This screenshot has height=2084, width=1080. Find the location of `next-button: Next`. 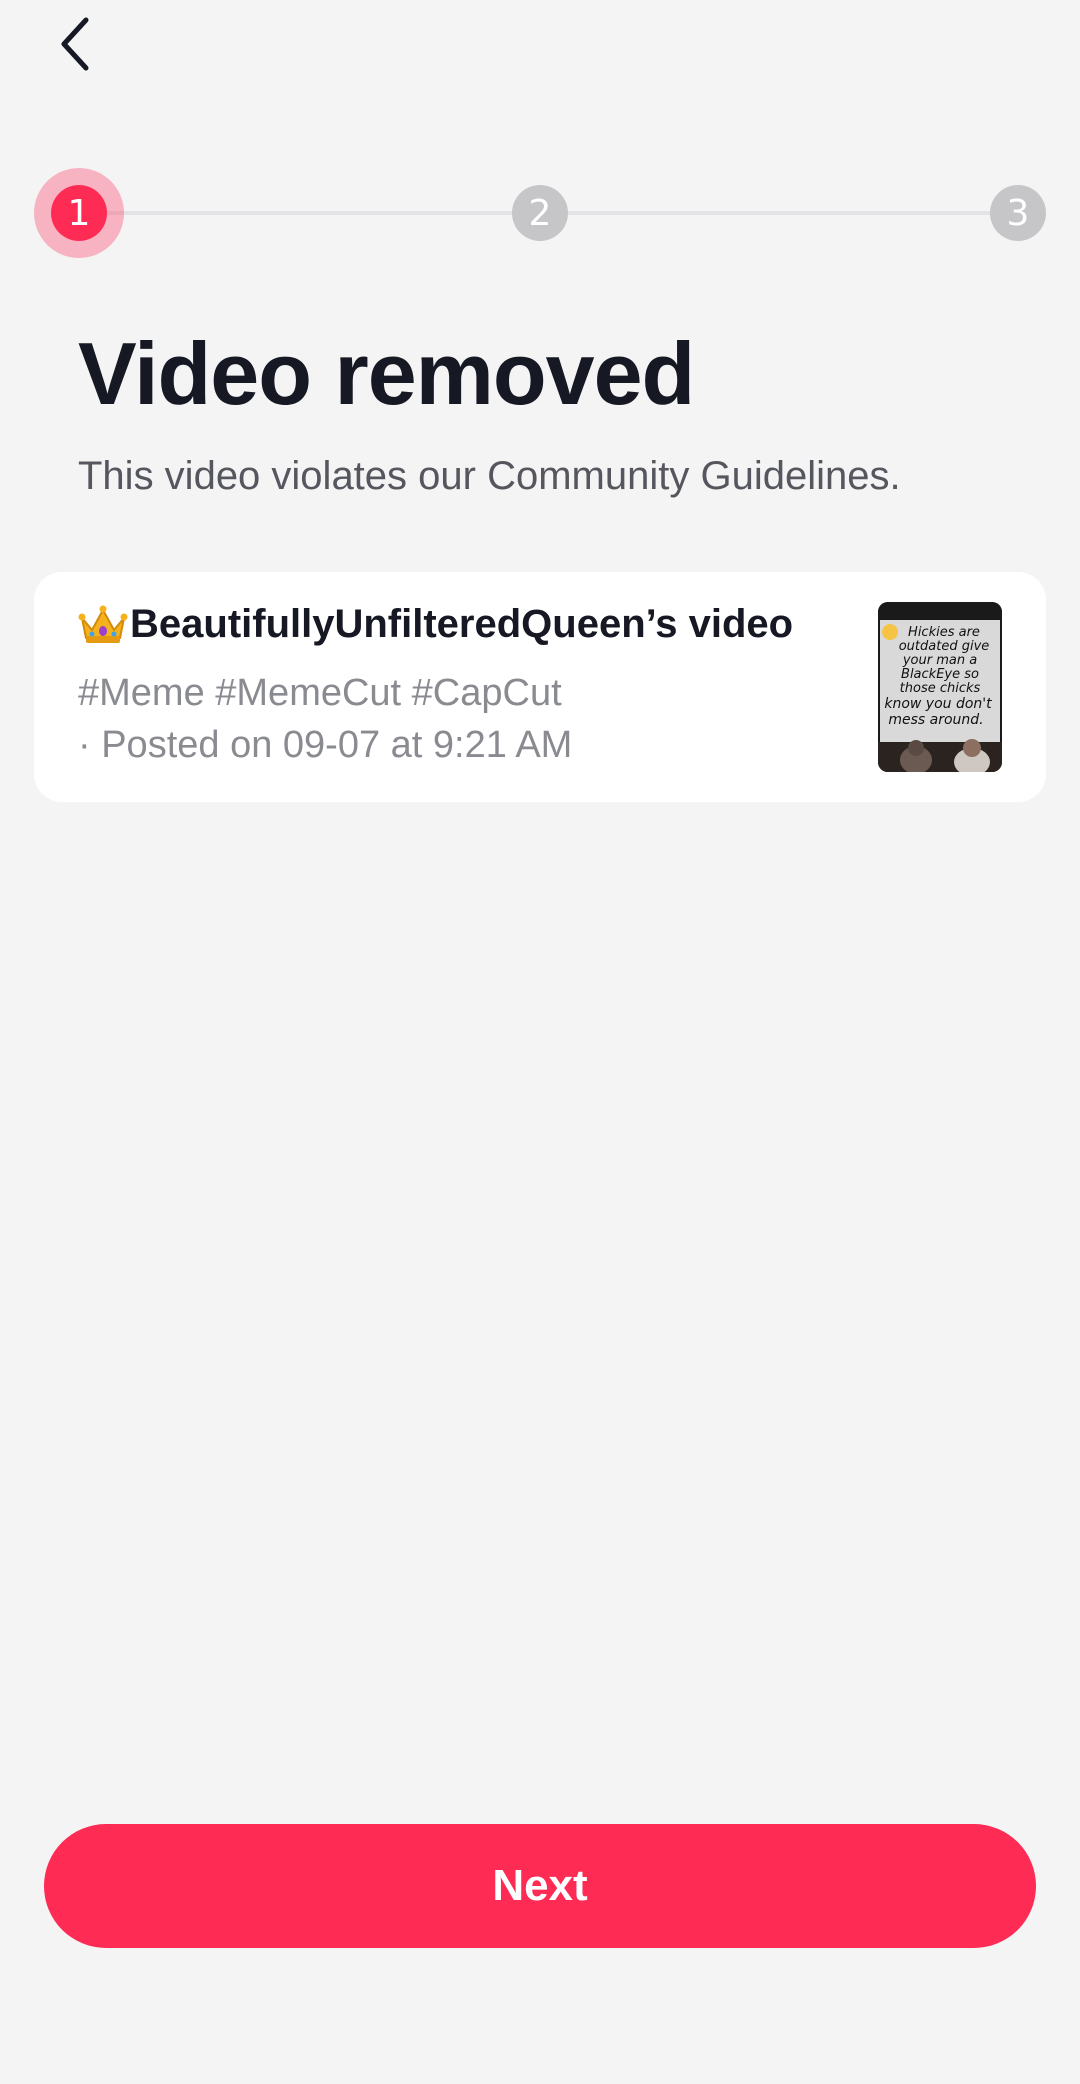

next-button: Next is located at coordinates (540, 1886).